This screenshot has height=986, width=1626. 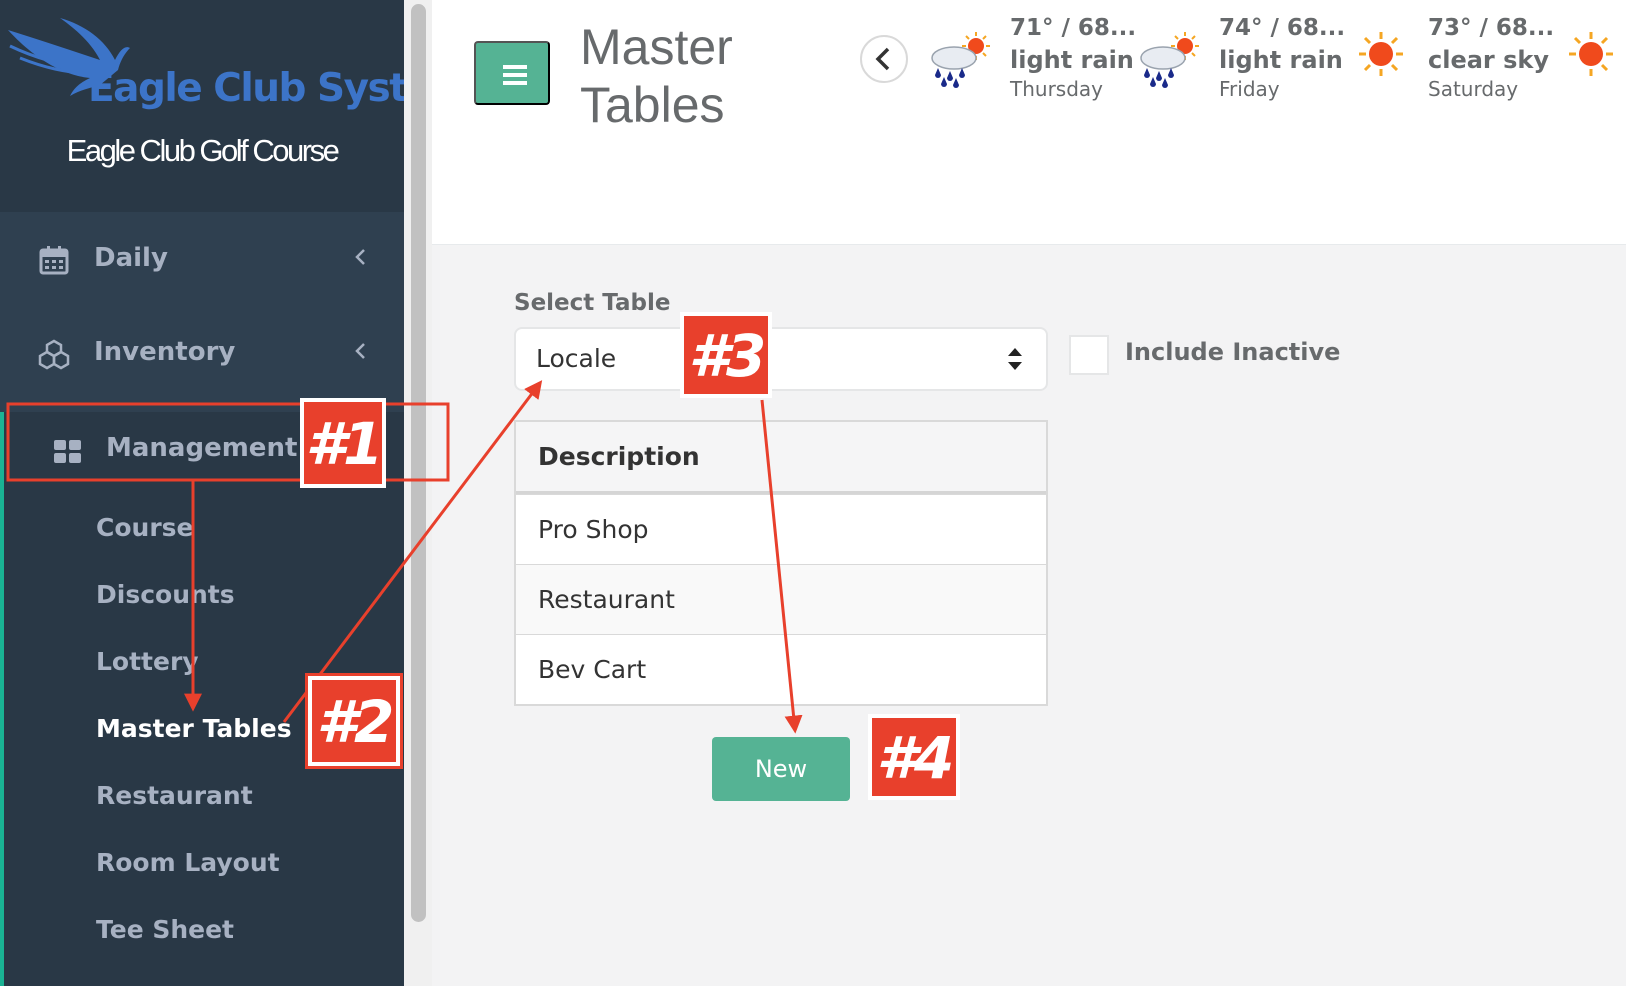 I want to click on submenu-item-room-layout: Room Layout, so click(x=188, y=868).